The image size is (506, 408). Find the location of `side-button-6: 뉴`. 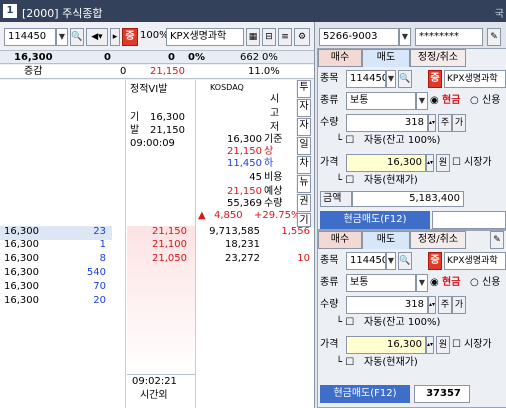

side-button-6: 뉴 is located at coordinates (304, 184).